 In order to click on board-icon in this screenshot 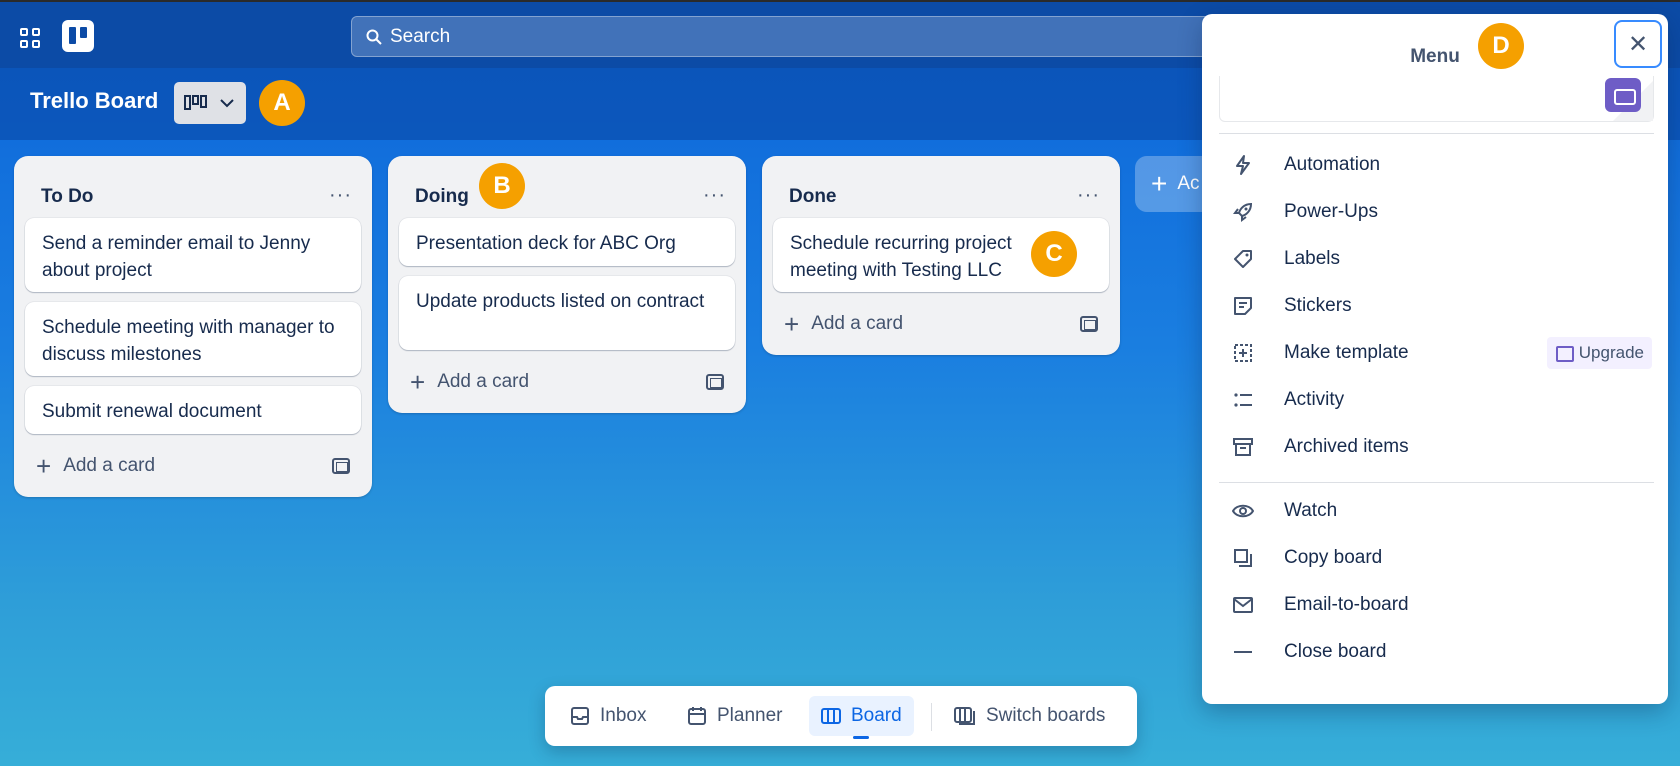, I will do `click(831, 716)`.